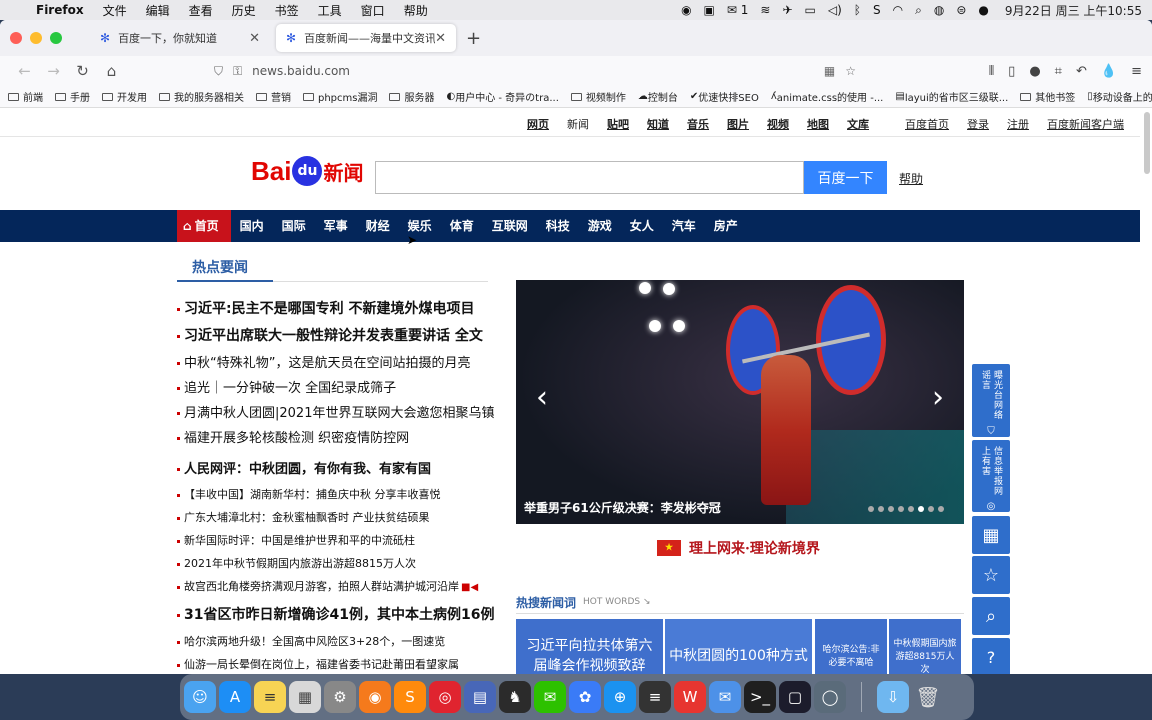 The image size is (1152, 720). Describe the element at coordinates (480, 697) in the screenshot. I see `archive-icon: ▤` at that location.